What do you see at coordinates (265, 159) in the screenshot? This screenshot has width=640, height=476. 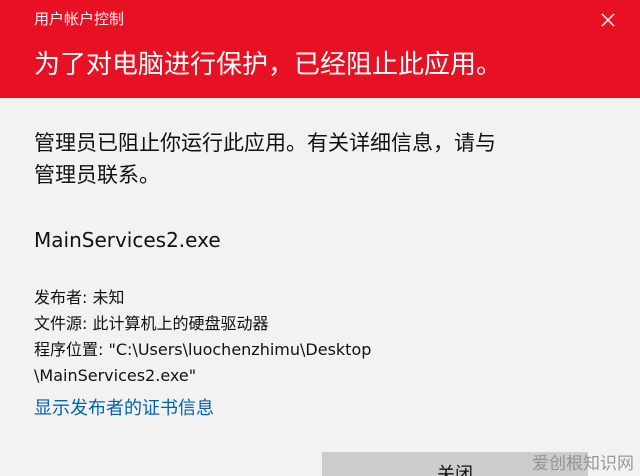 I see `admin-blocked-message: 管理员已阻止你运行此应用。有关详细信息，请与管理员联系。` at bounding box center [265, 159].